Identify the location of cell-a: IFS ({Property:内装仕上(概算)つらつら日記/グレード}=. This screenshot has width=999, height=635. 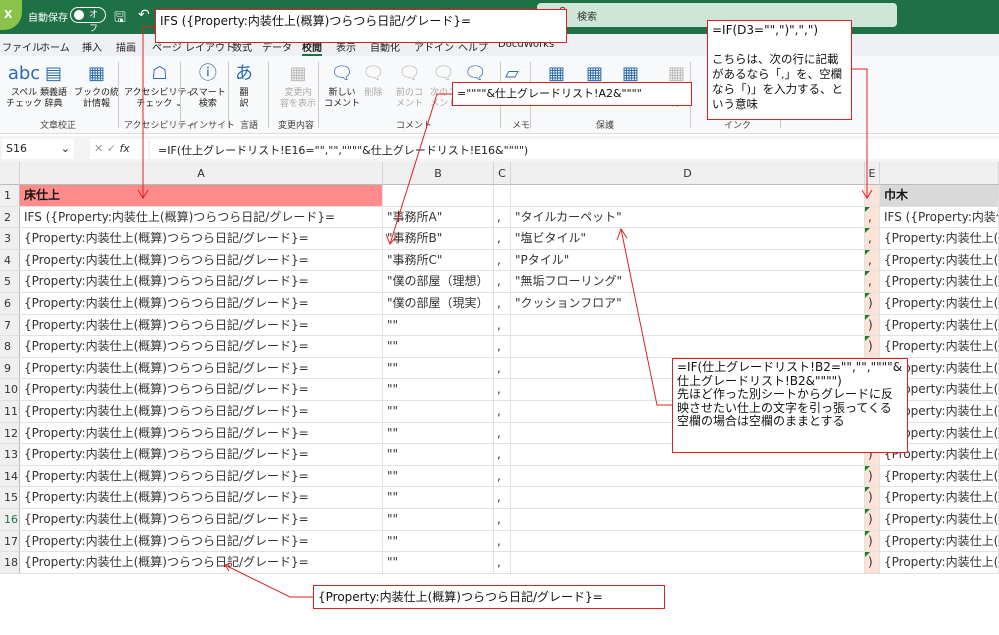
(201, 217).